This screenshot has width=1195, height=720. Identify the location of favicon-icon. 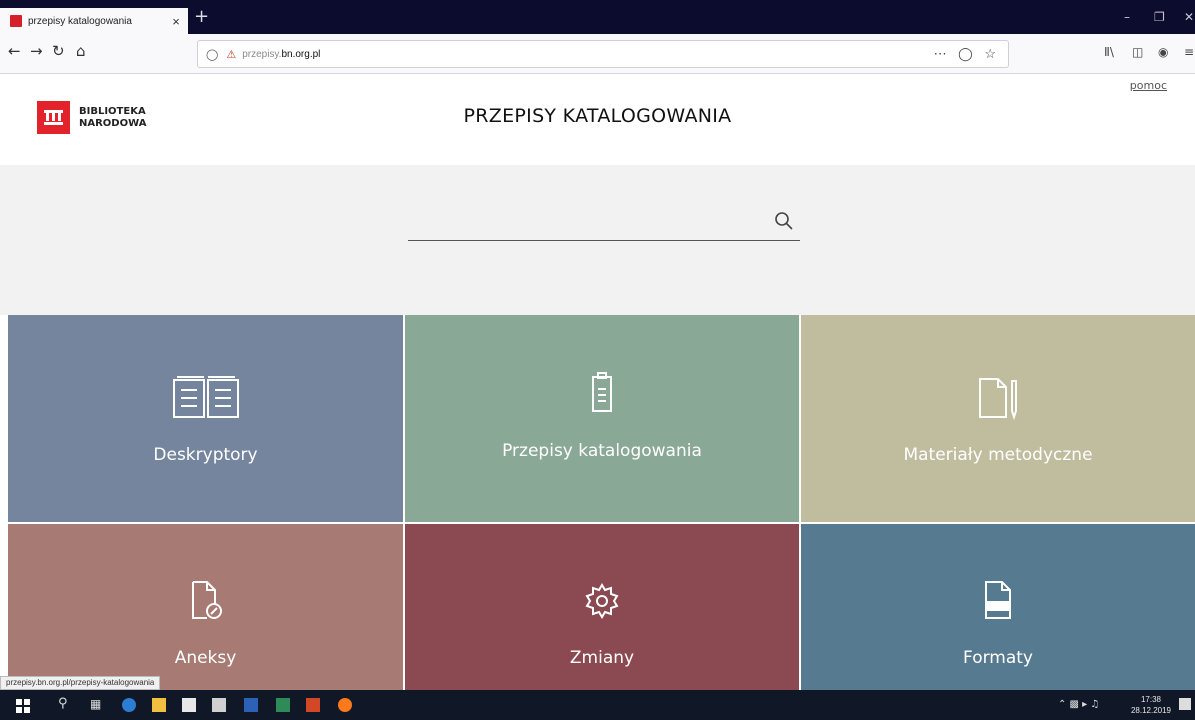
(16, 21).